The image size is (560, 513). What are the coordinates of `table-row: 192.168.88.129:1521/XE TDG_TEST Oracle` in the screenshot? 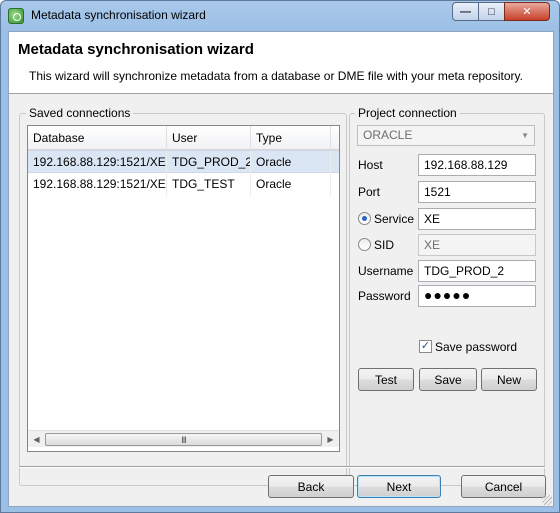 It's located at (183, 184).